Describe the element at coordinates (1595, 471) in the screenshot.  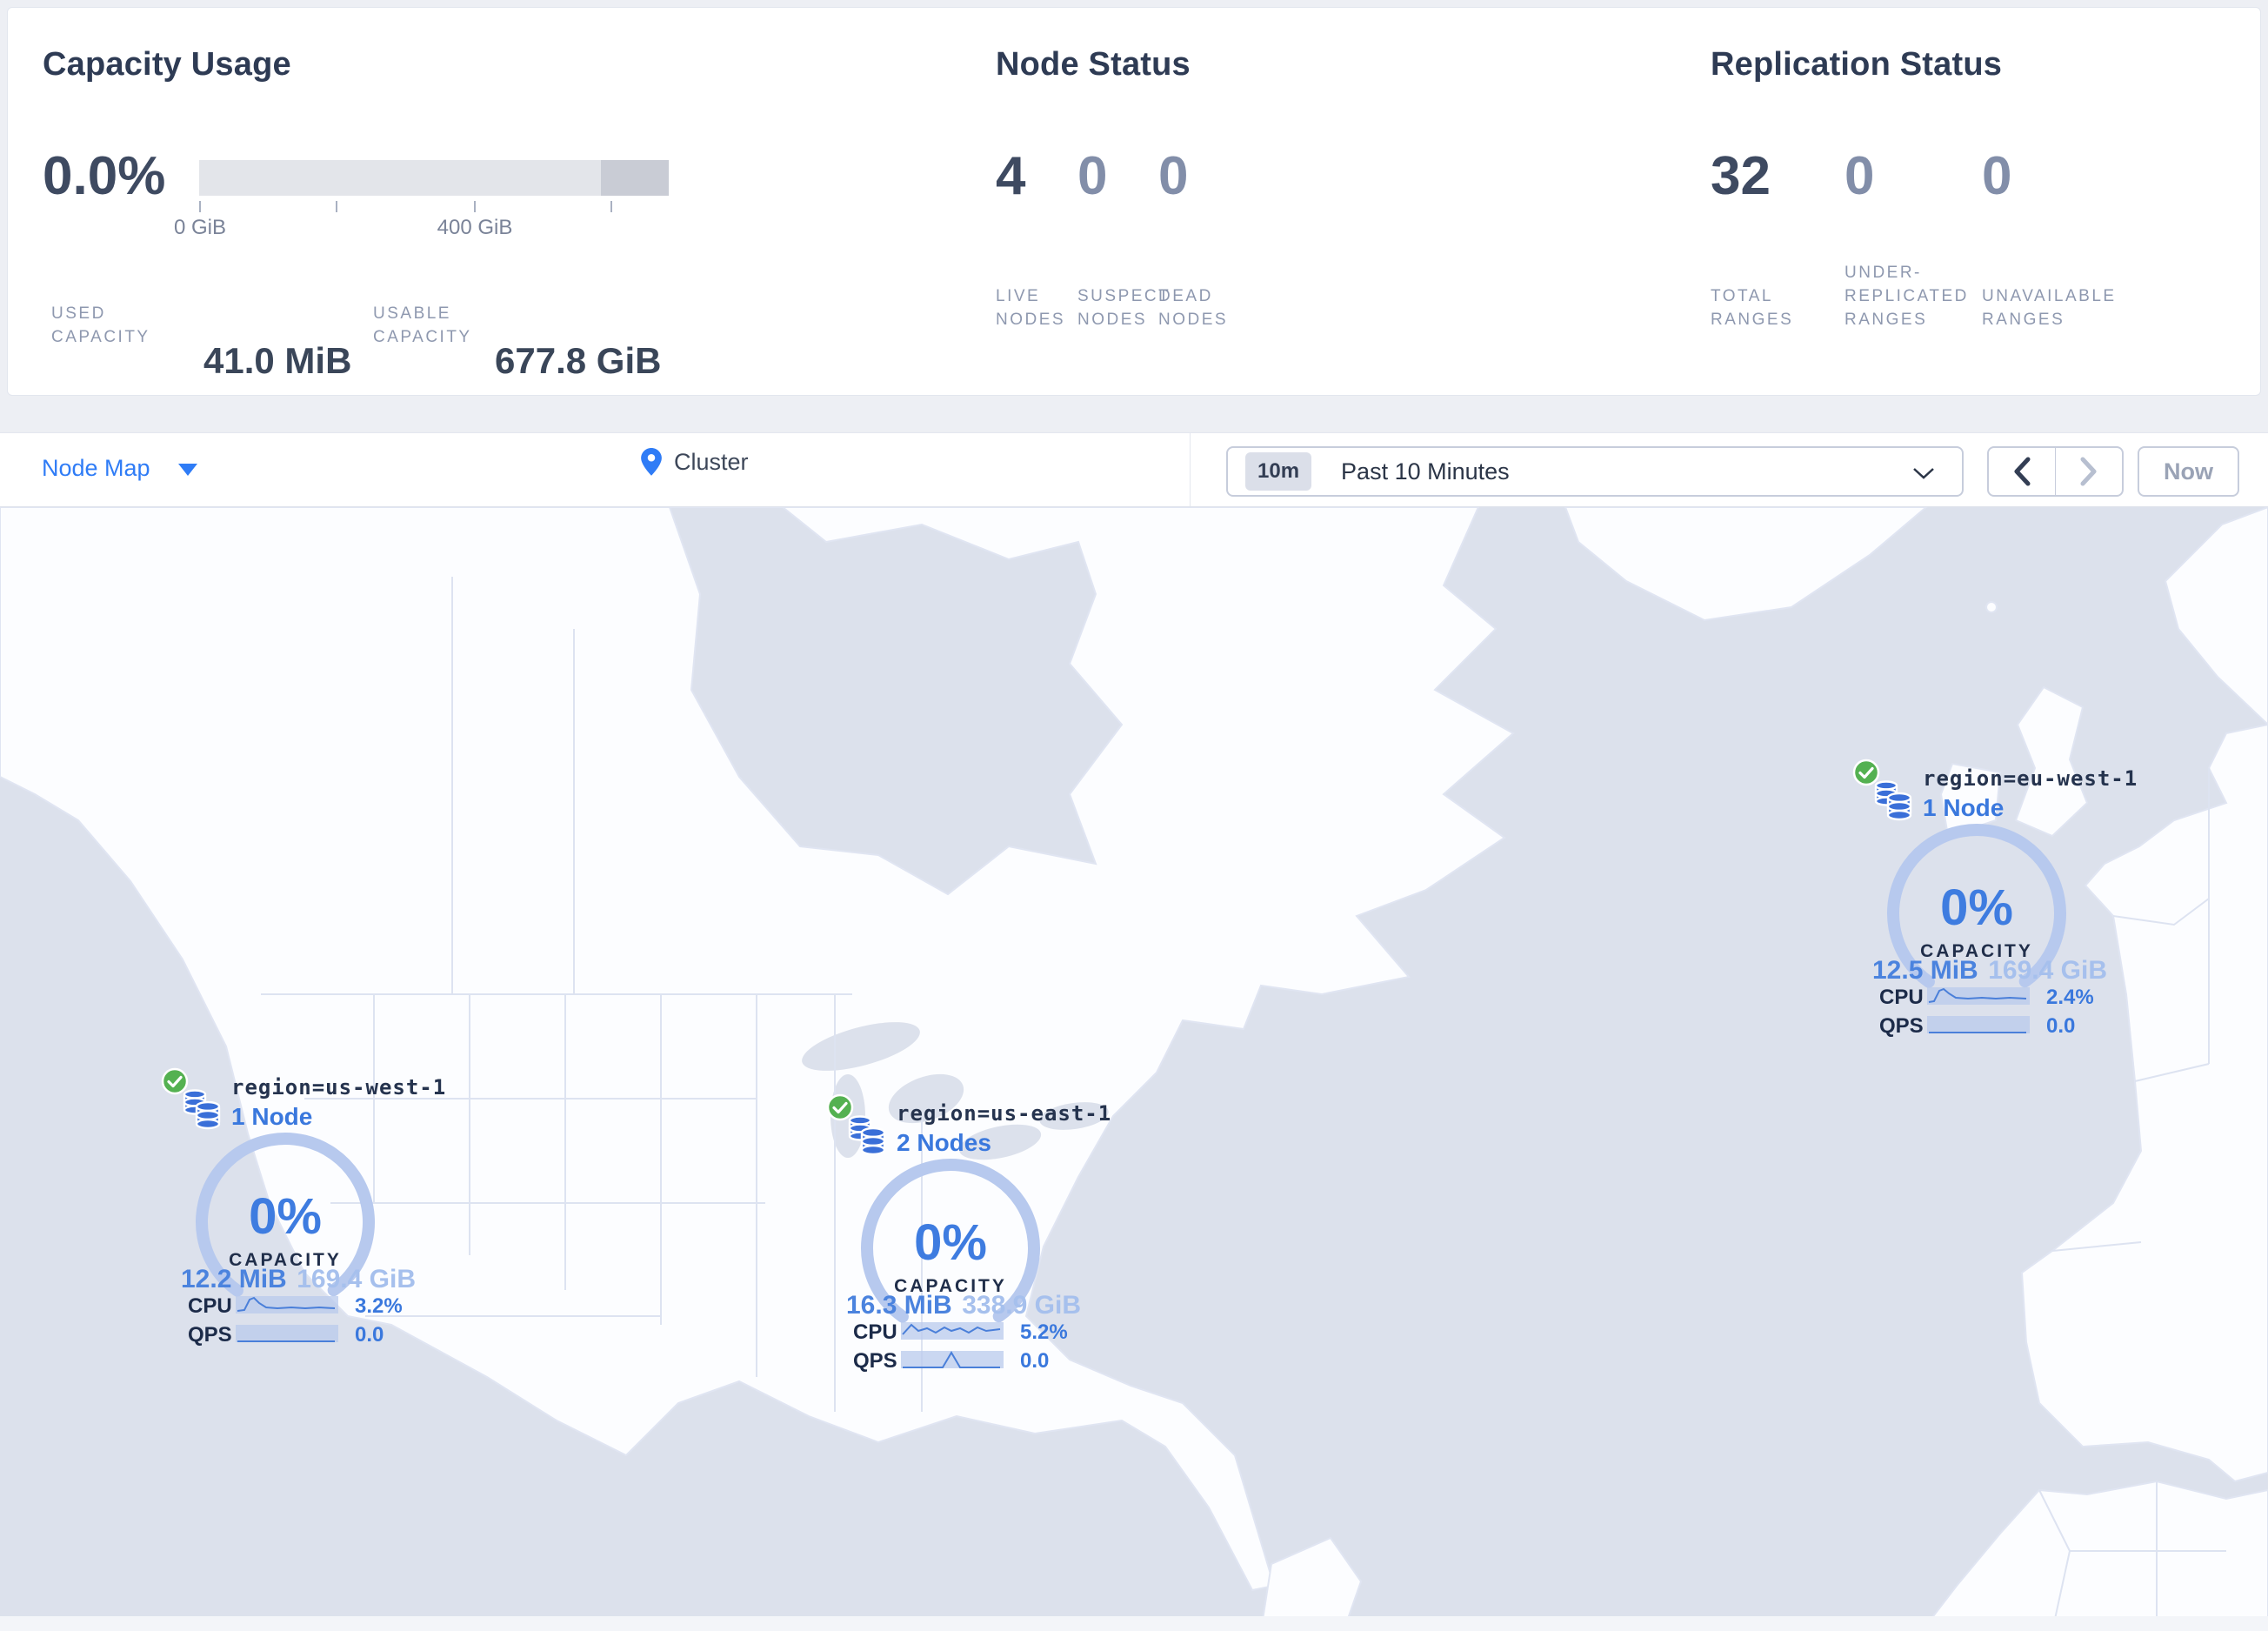
I see `time-range-dropdown: 10m Past 10 Minutes` at that location.